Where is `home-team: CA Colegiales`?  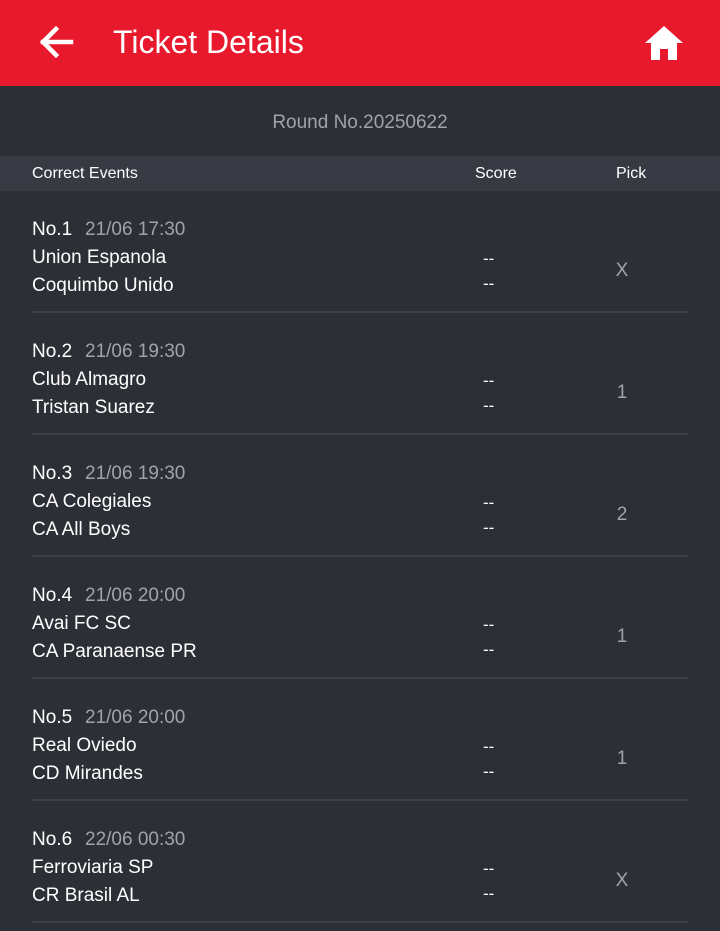
home-team: CA Colegiales is located at coordinates (92, 501).